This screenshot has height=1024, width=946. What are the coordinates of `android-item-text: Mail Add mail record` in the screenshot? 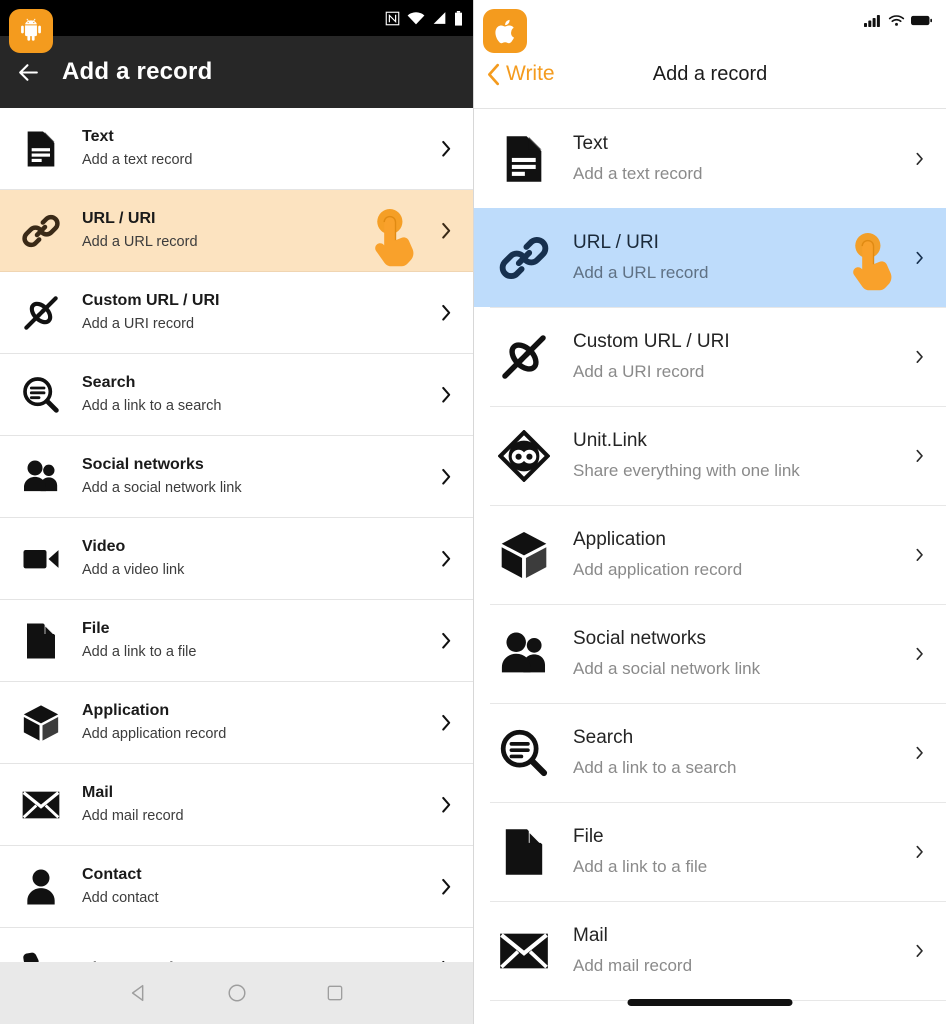 It's located at (250, 804).